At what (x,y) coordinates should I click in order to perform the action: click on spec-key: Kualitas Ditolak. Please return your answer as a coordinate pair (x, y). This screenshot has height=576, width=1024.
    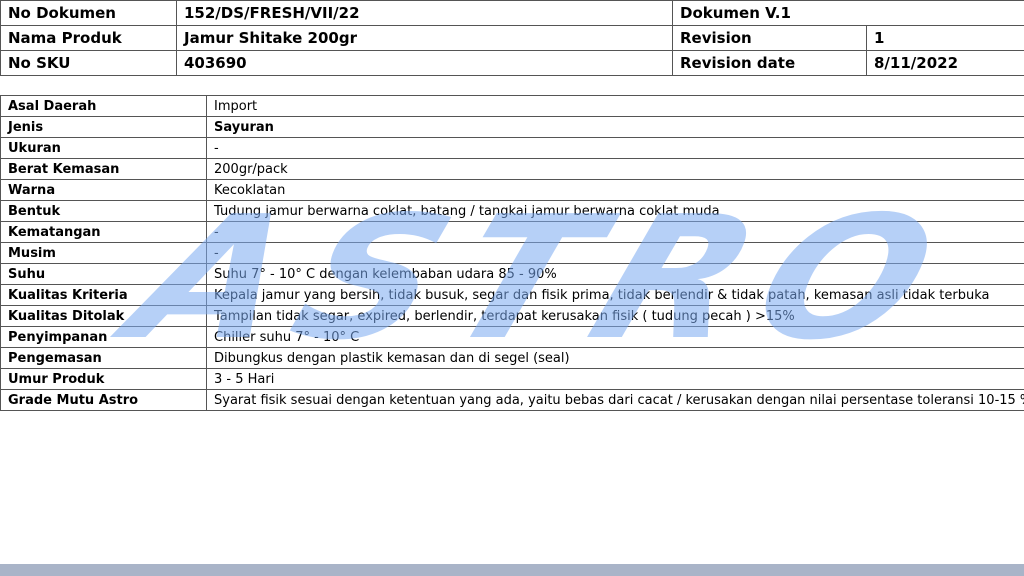
    Looking at the image, I should click on (103, 316).